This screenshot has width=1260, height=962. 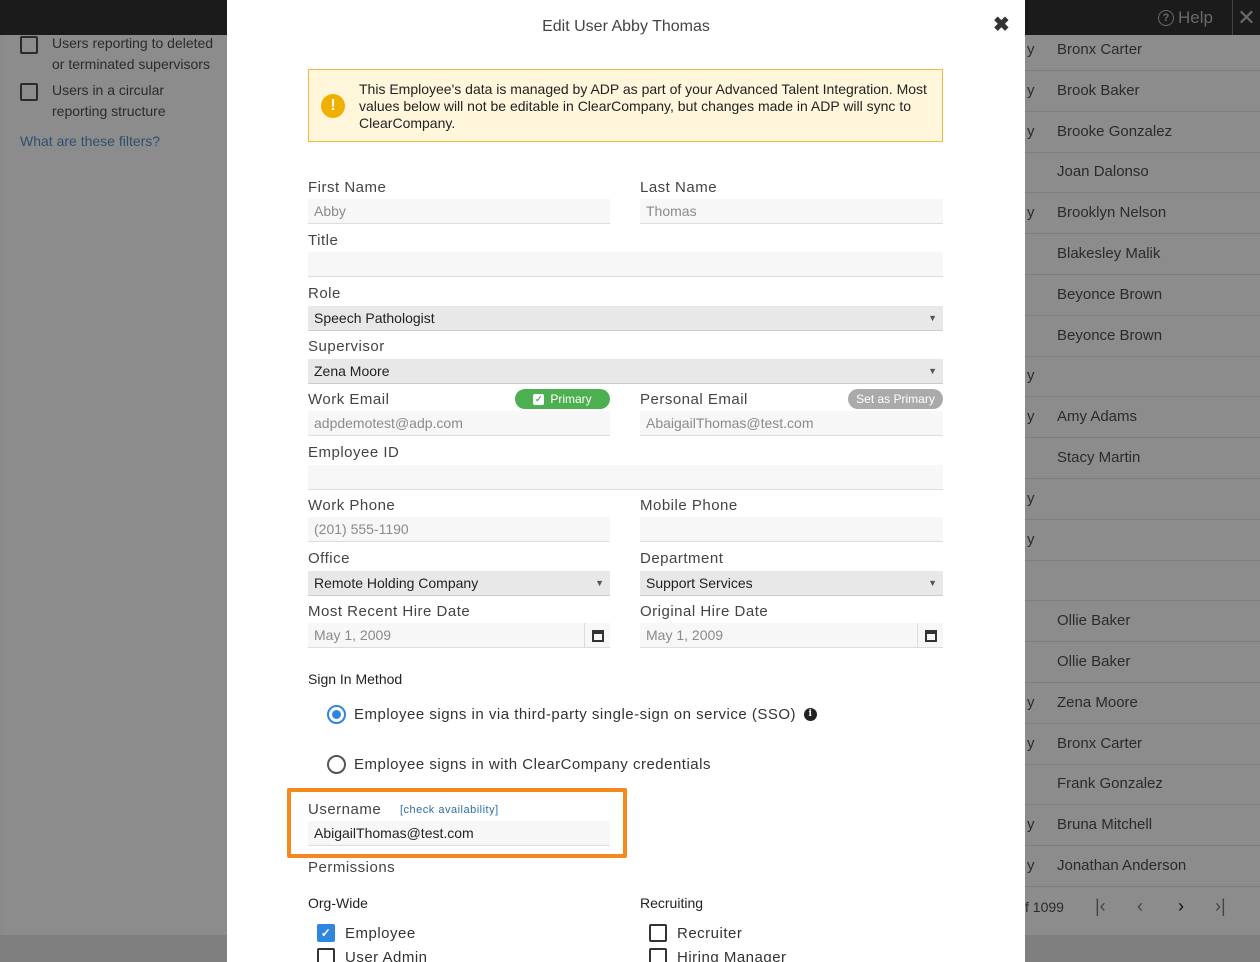 I want to click on credentials-radio, so click(x=336, y=764).